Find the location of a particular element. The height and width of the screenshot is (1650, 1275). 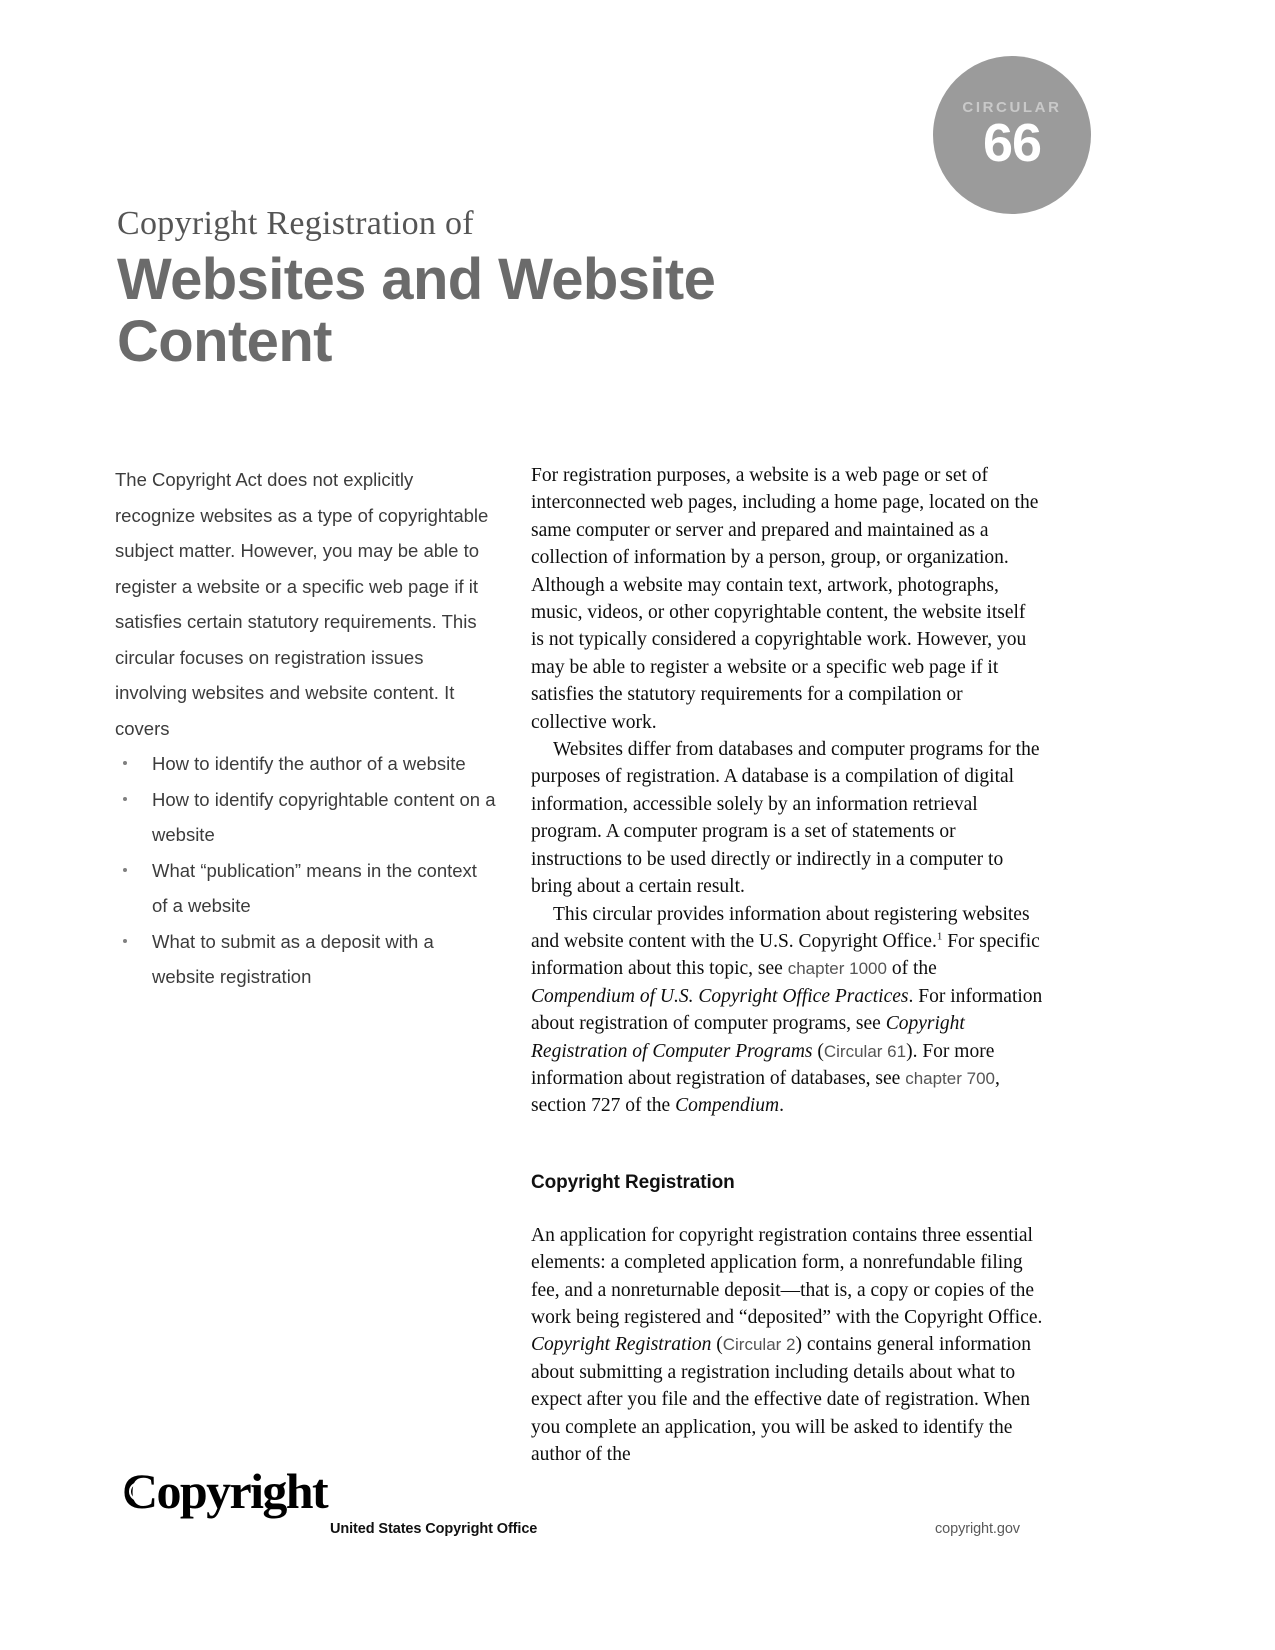

copyright-office-logo: Copyright is located at coordinates (225, 1491).